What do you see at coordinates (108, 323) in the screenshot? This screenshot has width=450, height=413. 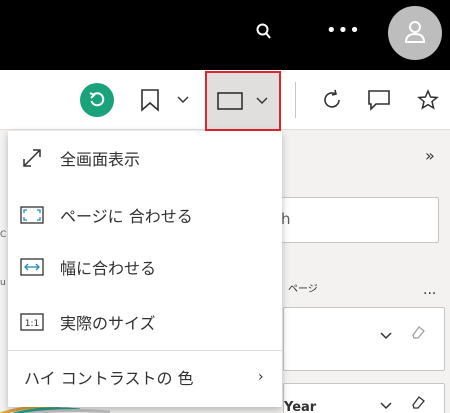 I see `menu-item-label: 実際のサイズ` at bounding box center [108, 323].